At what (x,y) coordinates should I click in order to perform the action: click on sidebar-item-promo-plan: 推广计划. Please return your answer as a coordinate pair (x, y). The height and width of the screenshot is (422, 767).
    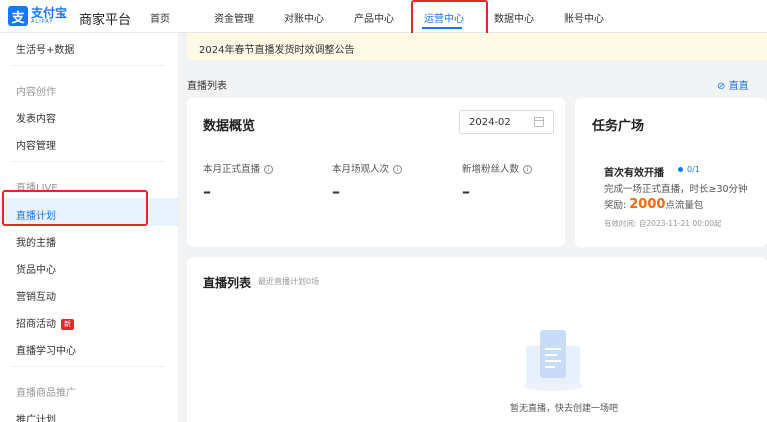
    Looking at the image, I should click on (36, 416).